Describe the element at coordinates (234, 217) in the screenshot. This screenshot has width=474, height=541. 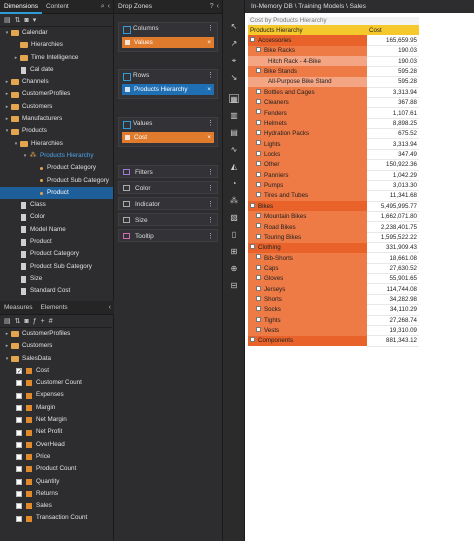
I see `tree-map-icon: ▧` at that location.